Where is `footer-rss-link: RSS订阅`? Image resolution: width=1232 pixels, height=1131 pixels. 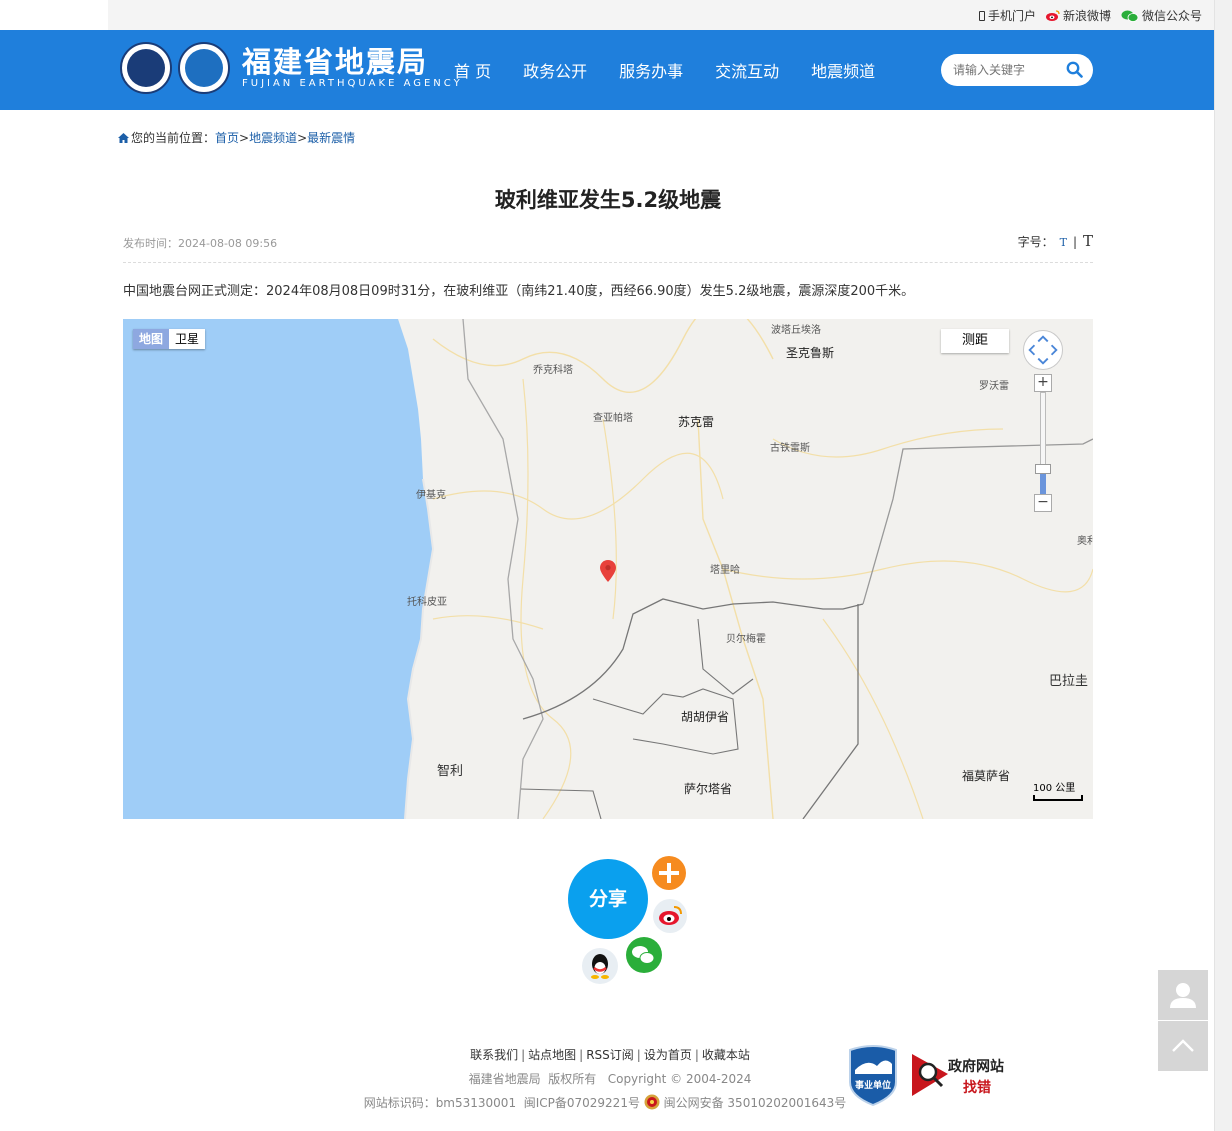 footer-rss-link: RSS订阅 is located at coordinates (610, 1055).